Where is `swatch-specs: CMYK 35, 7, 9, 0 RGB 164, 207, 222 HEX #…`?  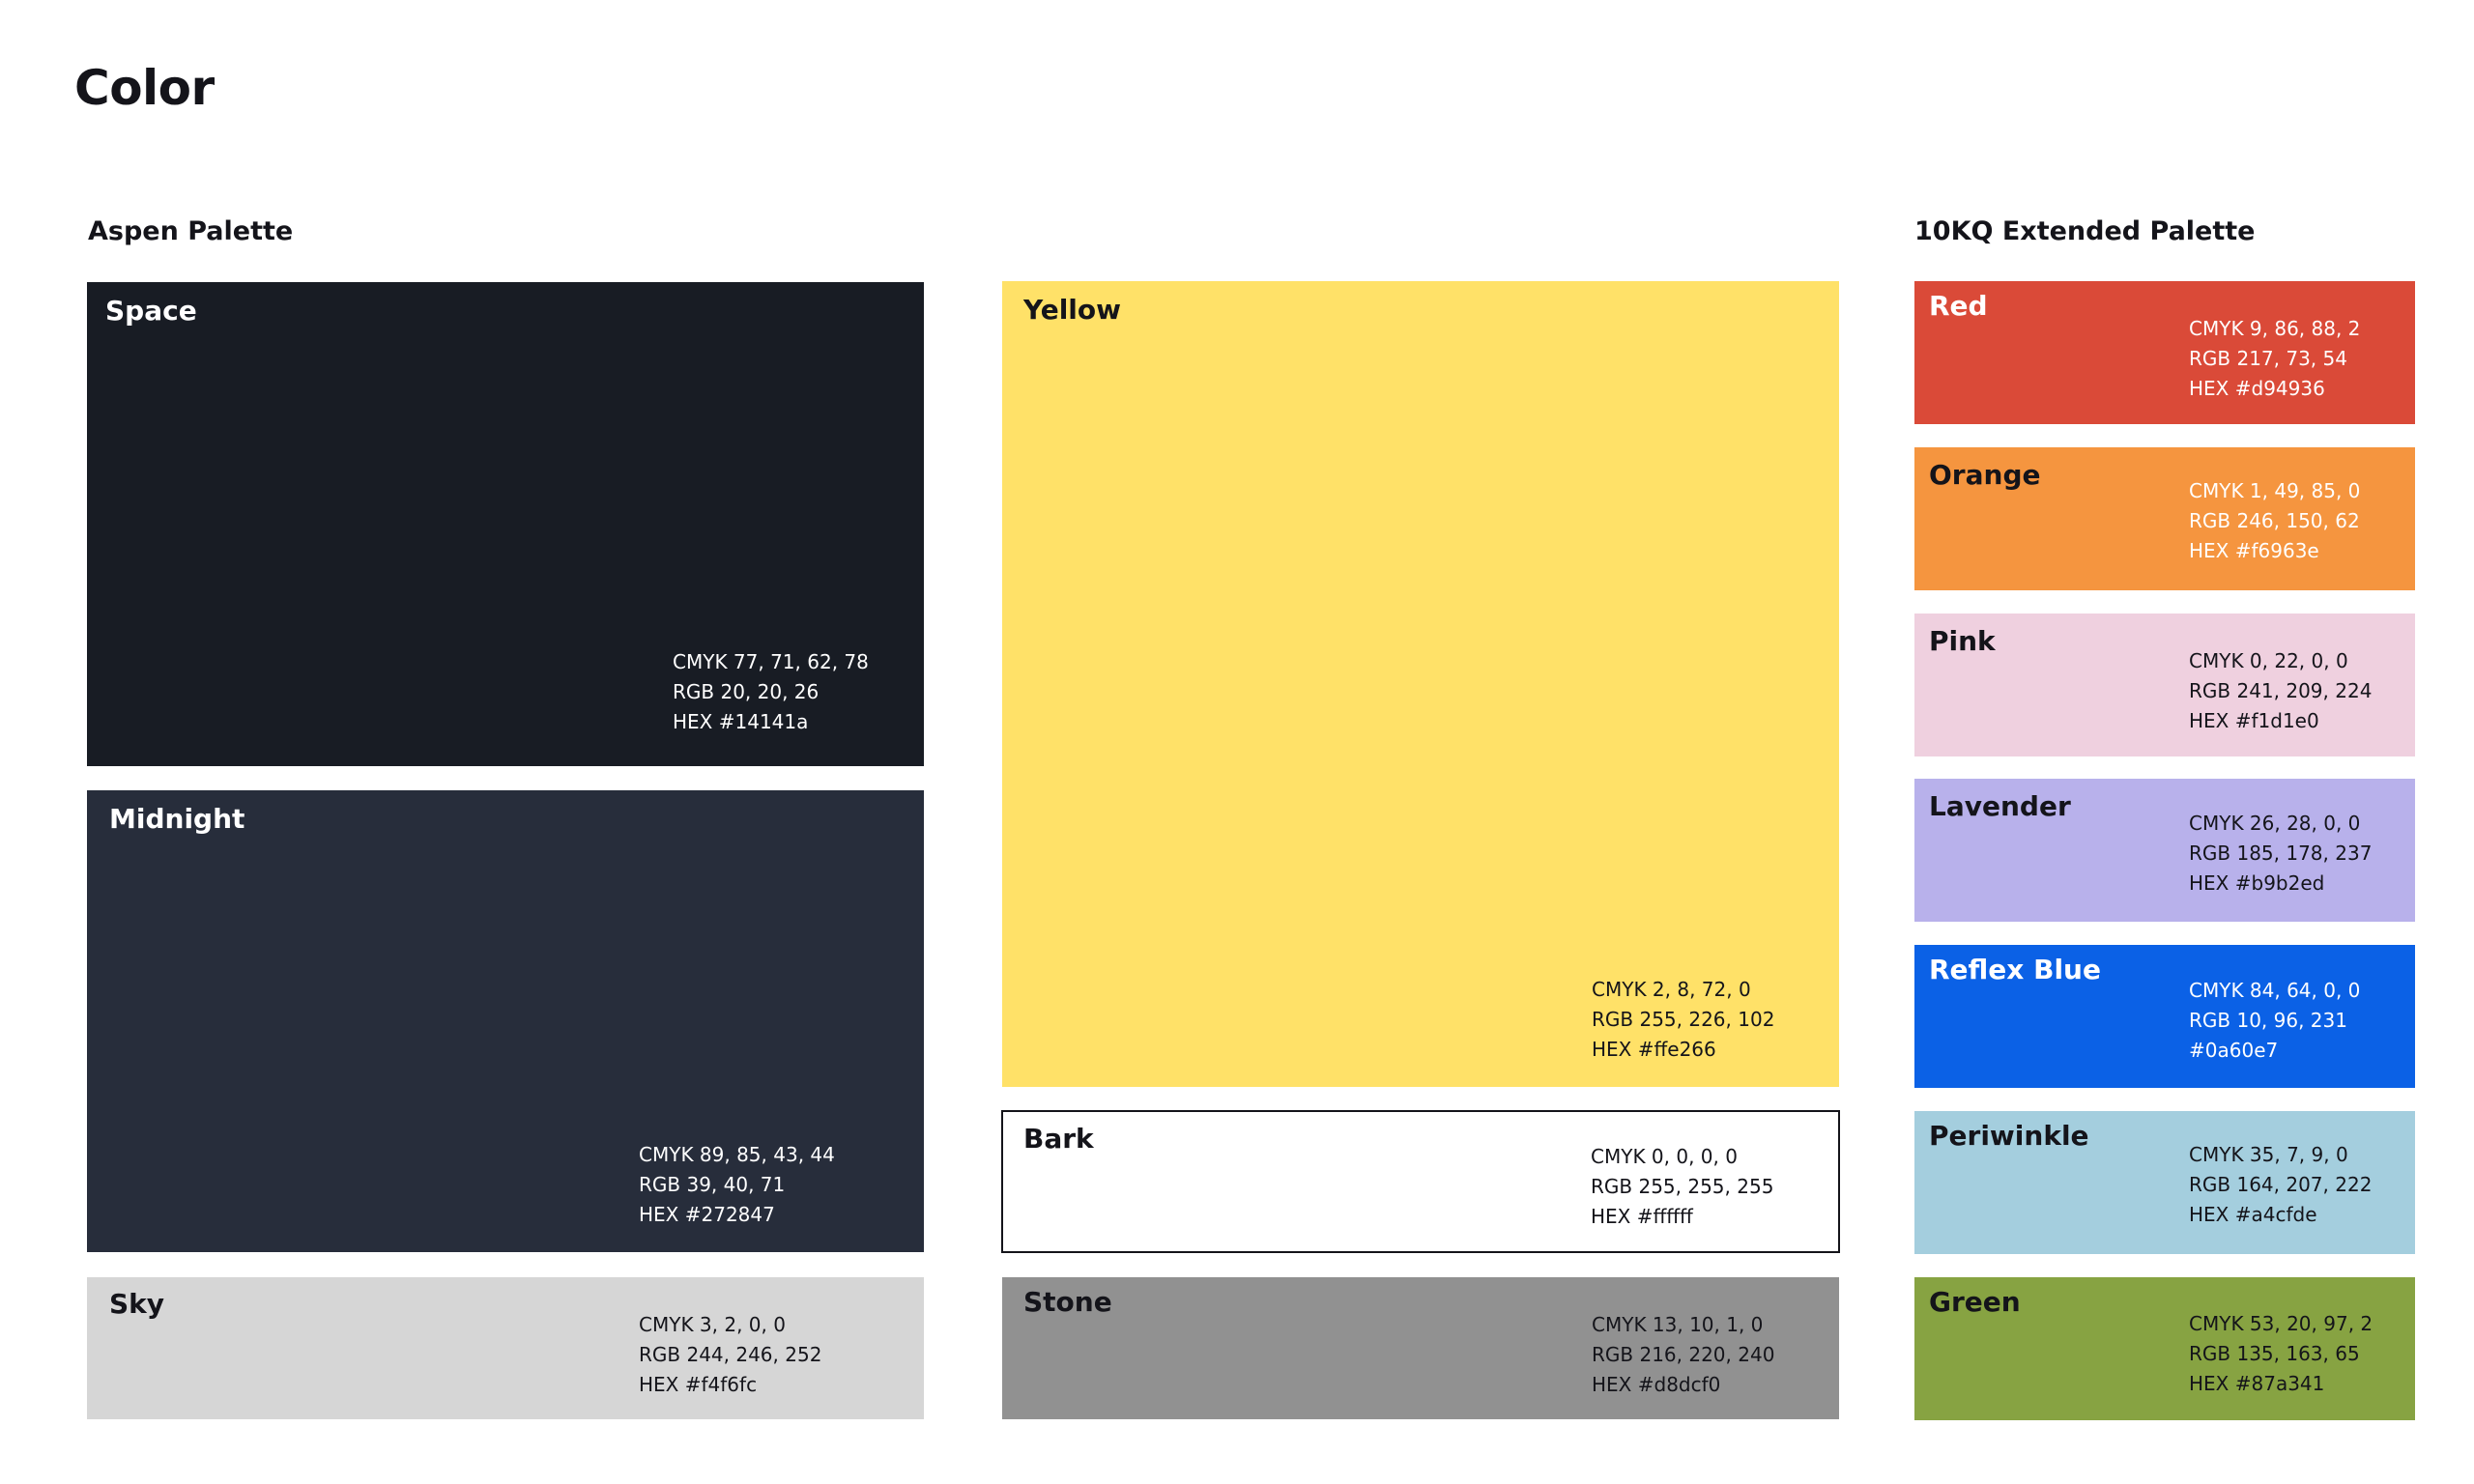 swatch-specs: CMYK 35, 7, 9, 0 RGB 164, 207, 222 HEX #… is located at coordinates (2280, 1185).